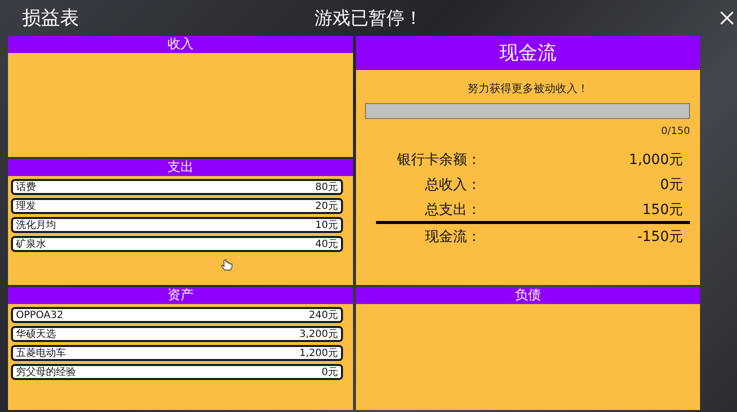 This screenshot has width=737, height=412. I want to click on list-row: 洗化月均 10元, so click(177, 225).